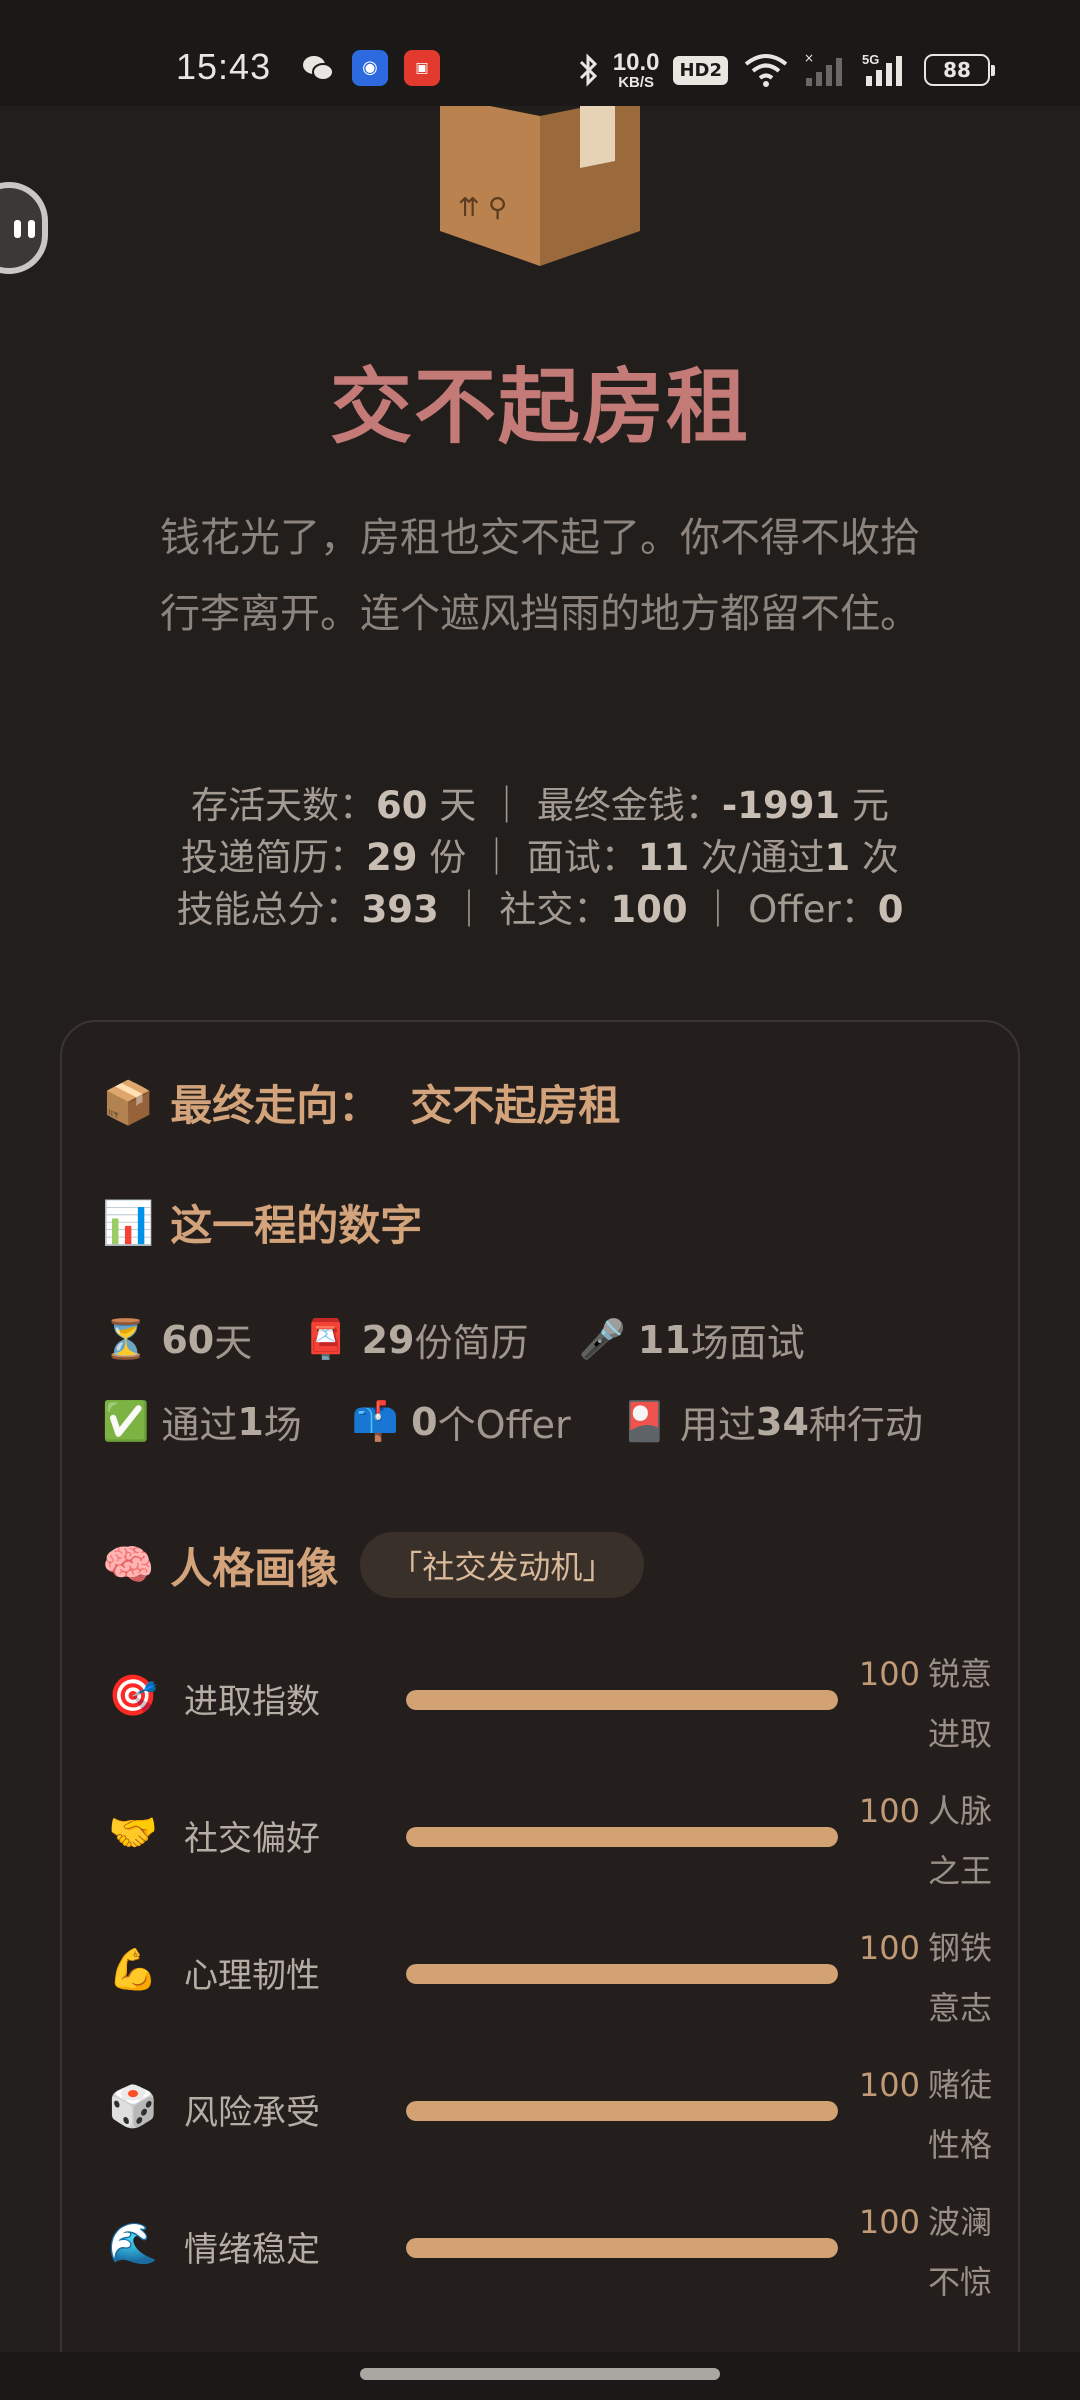 The image size is (1080, 2400). I want to click on stats-line-1: 存活天数：60 天 ｜ 最终金钱：-1991 元, so click(540, 805).